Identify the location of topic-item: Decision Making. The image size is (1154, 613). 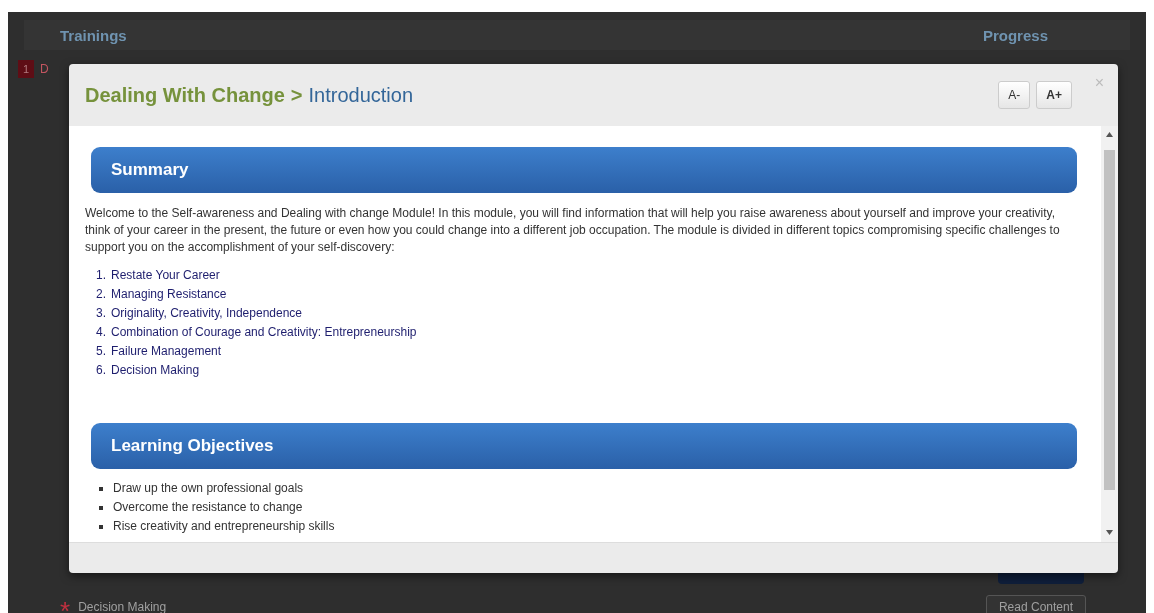
(155, 370).